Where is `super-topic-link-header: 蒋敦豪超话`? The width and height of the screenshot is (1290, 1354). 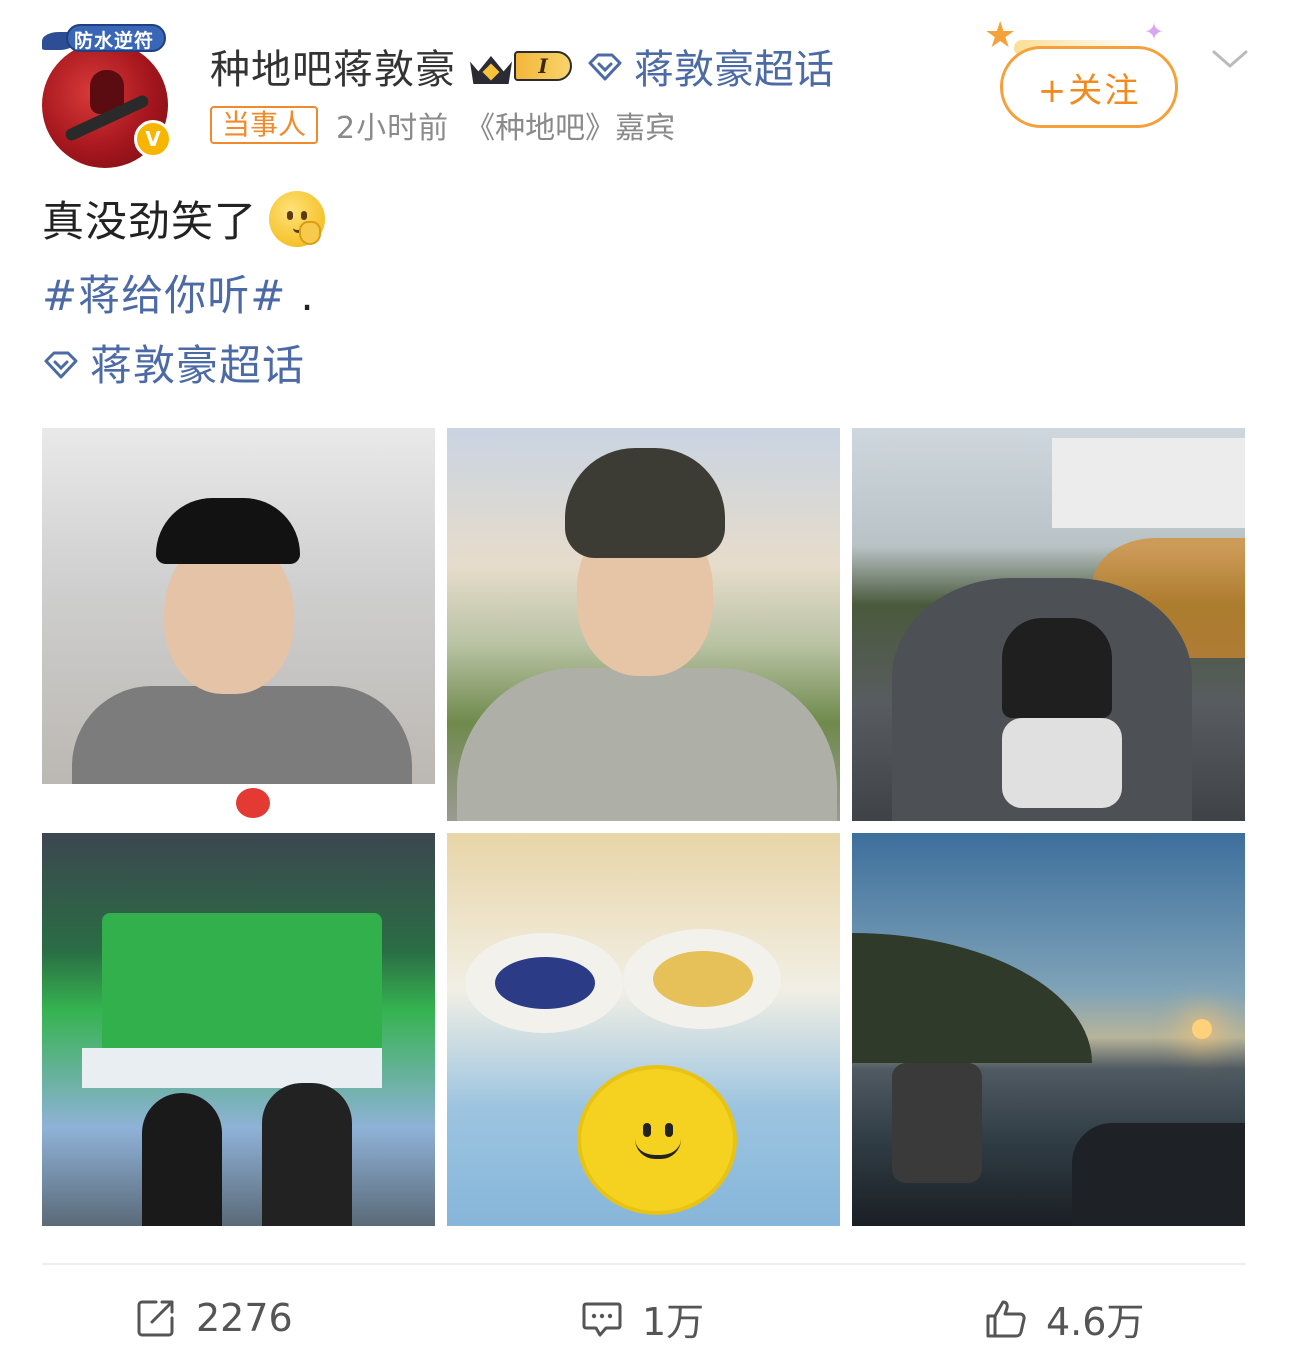
super-topic-link-header: 蒋敦豪超话 is located at coordinates (710, 66).